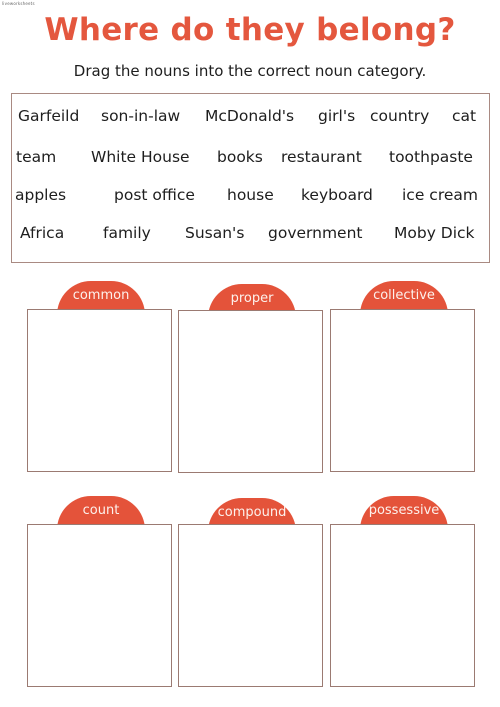 The width and height of the screenshot is (500, 707). What do you see at coordinates (250, 30) in the screenshot?
I see `page-title: Where do they belong?` at bounding box center [250, 30].